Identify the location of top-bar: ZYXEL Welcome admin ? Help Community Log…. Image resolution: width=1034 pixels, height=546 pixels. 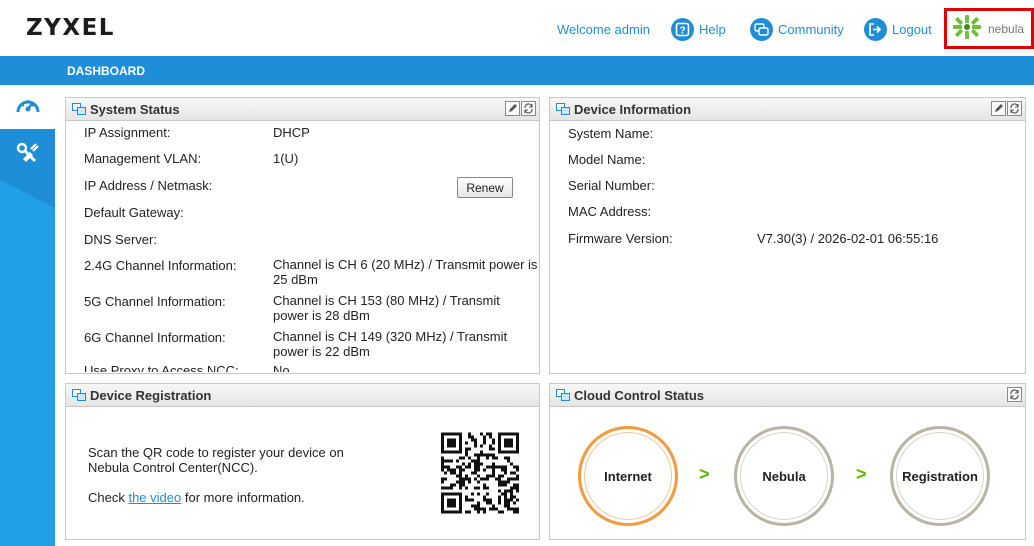
(517, 28).